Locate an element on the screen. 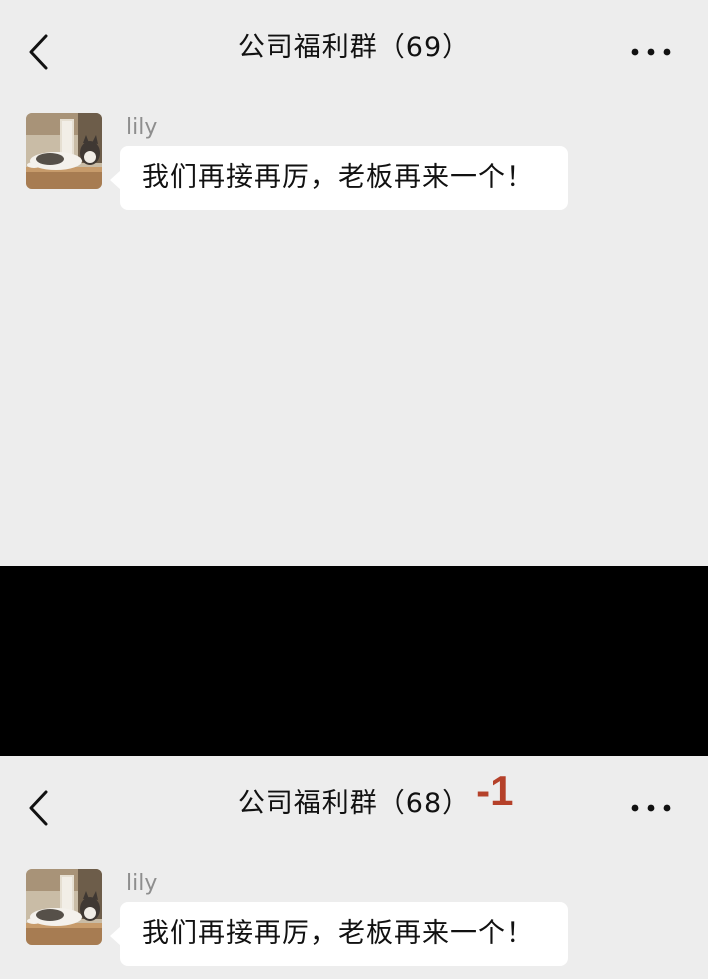 This screenshot has width=708, height=979. group-title: 公司福利群（69） is located at coordinates (354, 47).